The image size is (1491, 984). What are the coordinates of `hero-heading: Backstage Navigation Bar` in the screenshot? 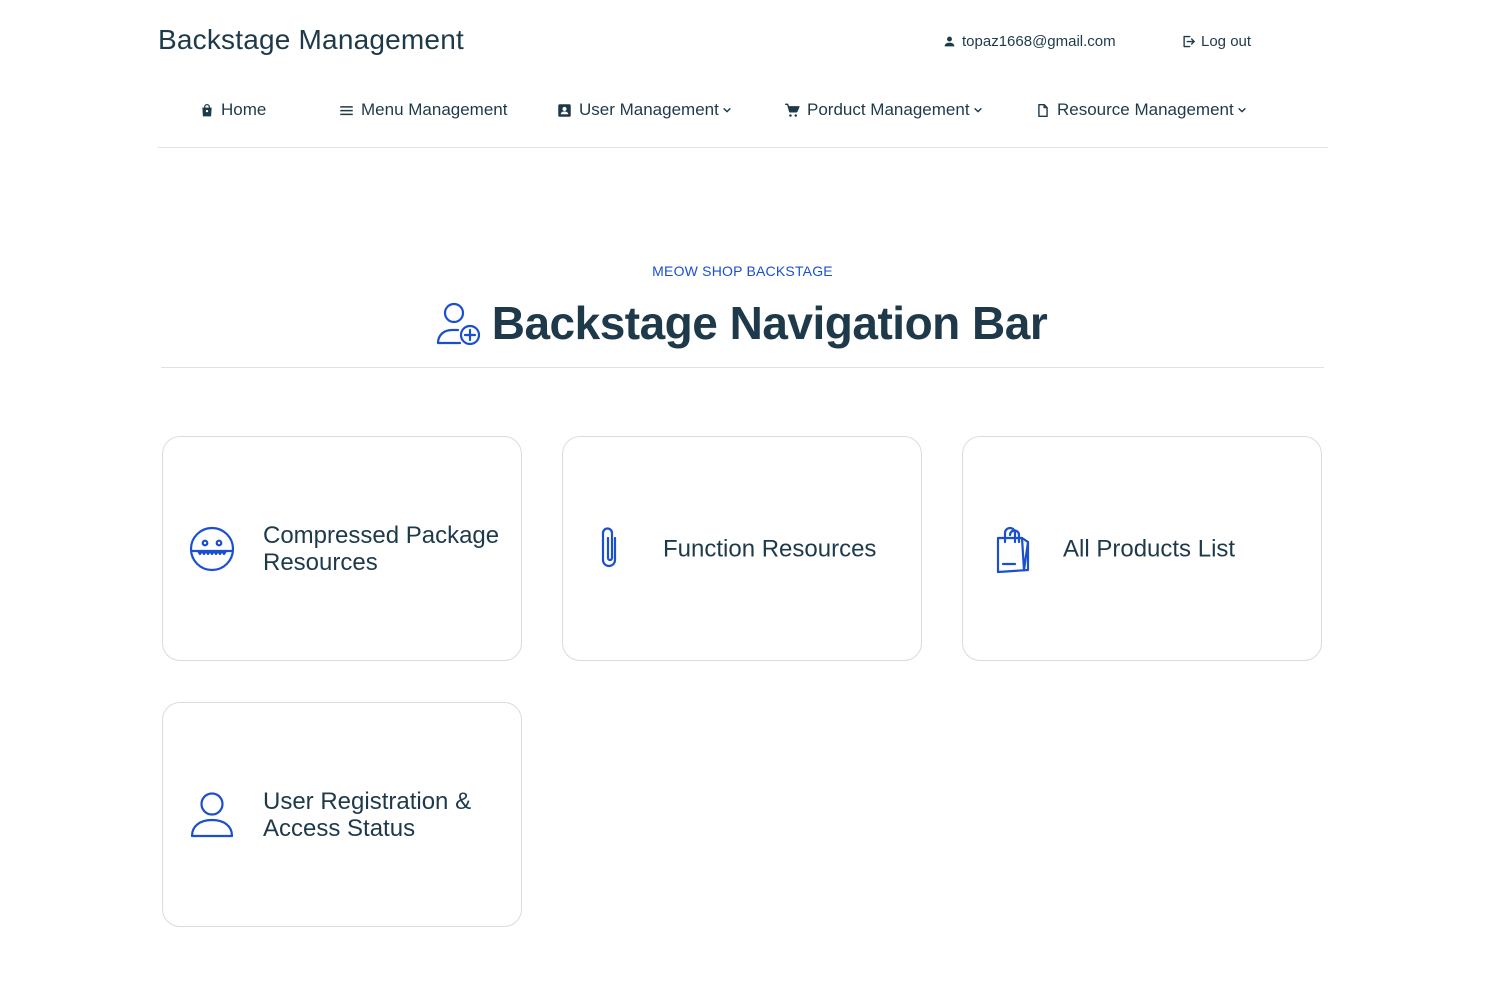 It's located at (745, 323).